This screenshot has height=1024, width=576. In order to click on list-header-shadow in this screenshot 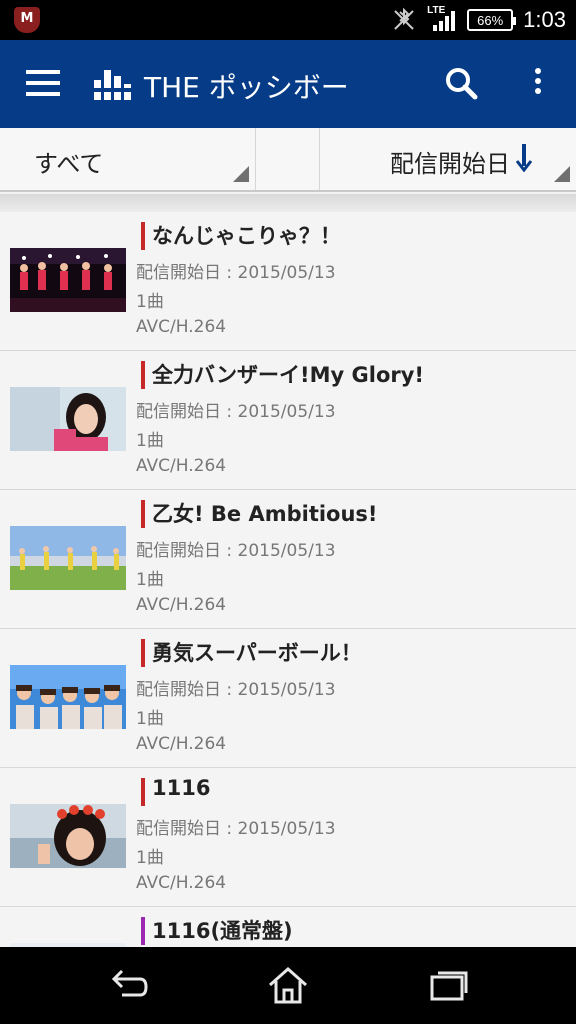, I will do `click(288, 203)`.